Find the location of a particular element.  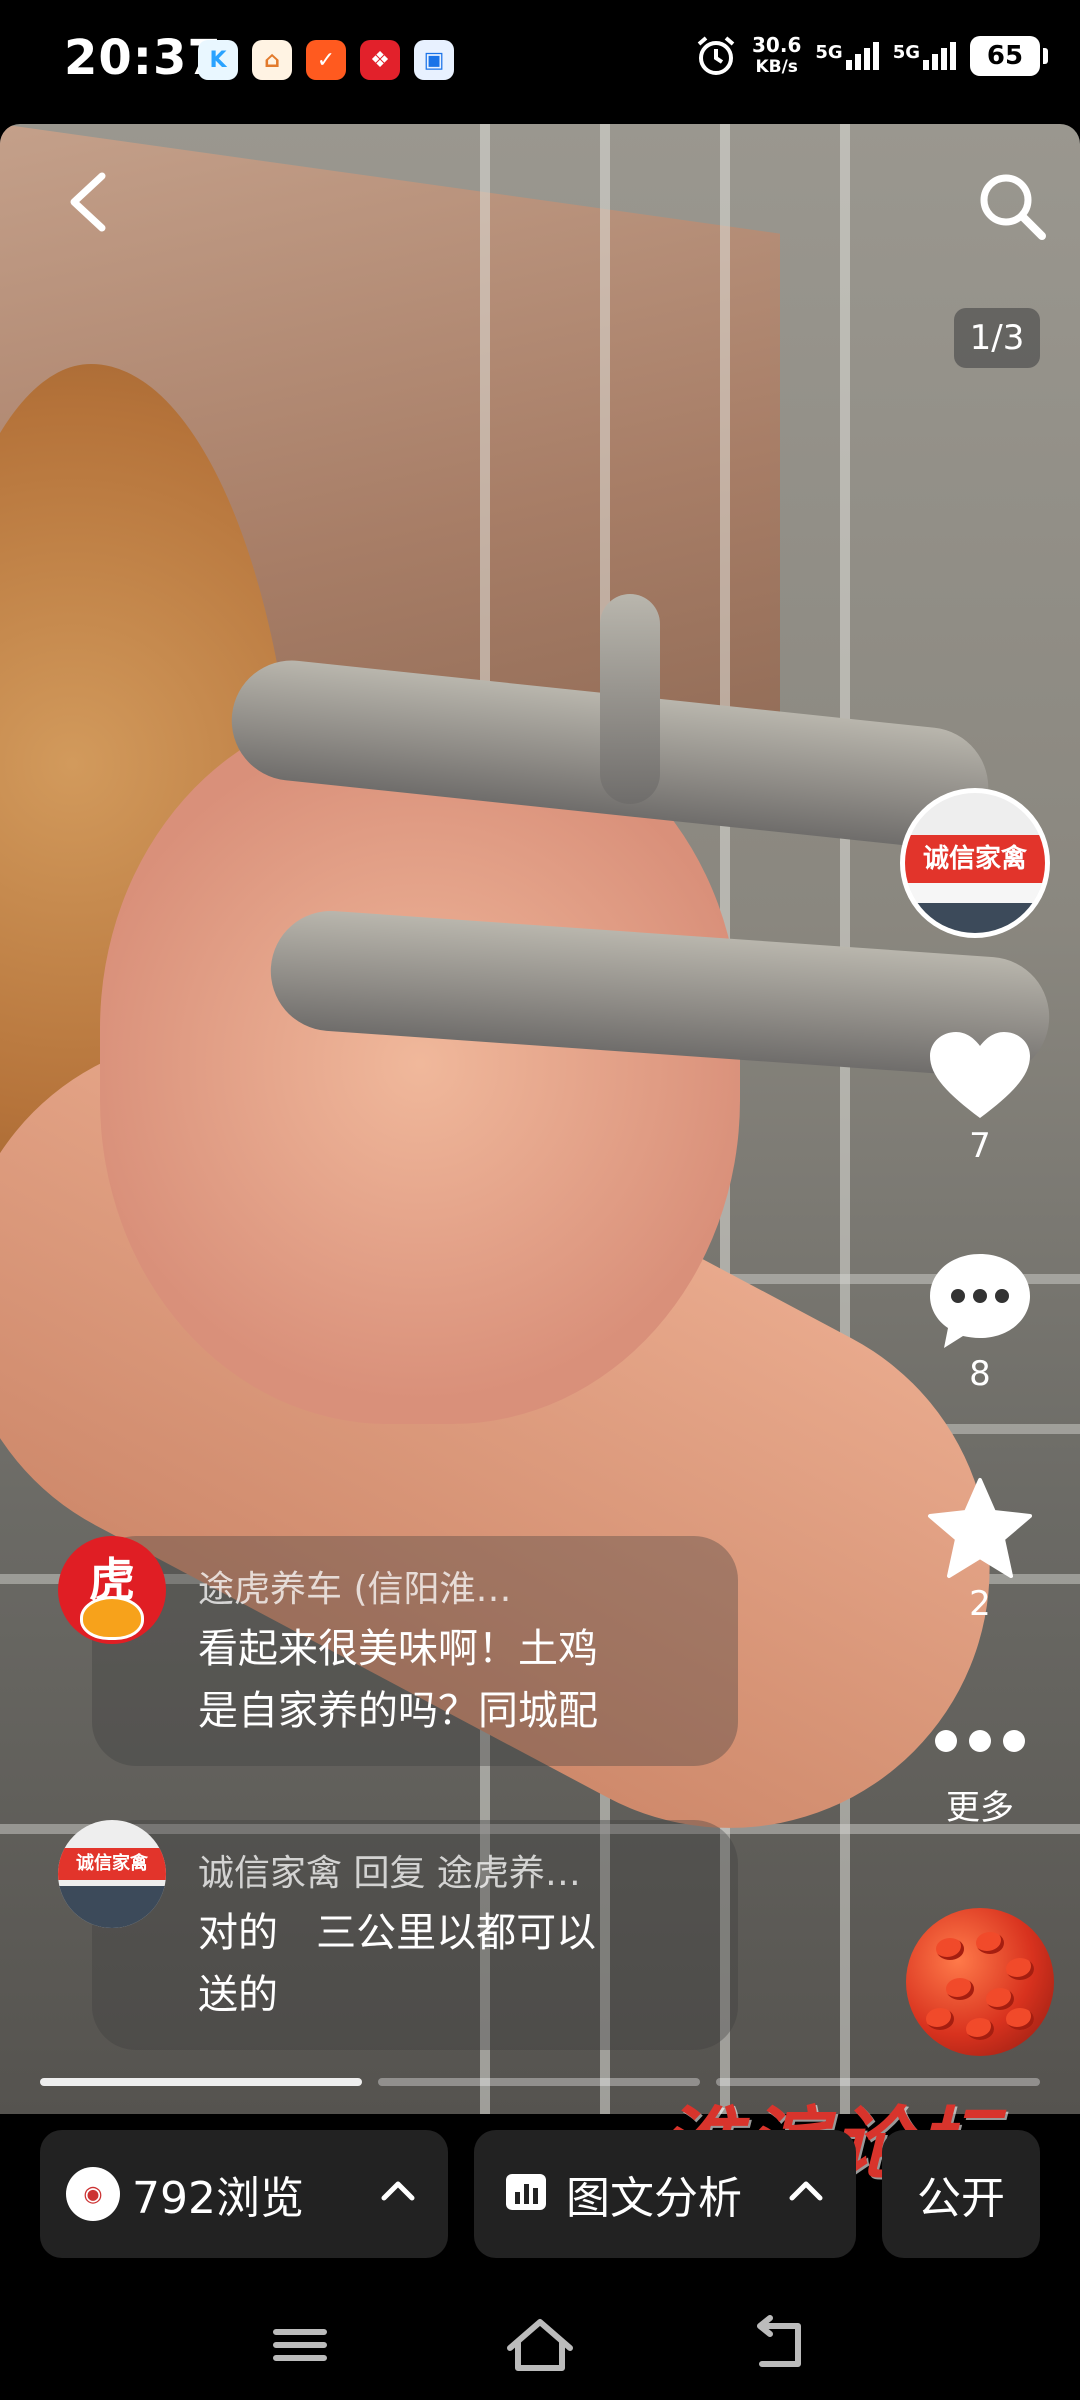

commenter-avatar: 诚信家禽 is located at coordinates (112, 1874).